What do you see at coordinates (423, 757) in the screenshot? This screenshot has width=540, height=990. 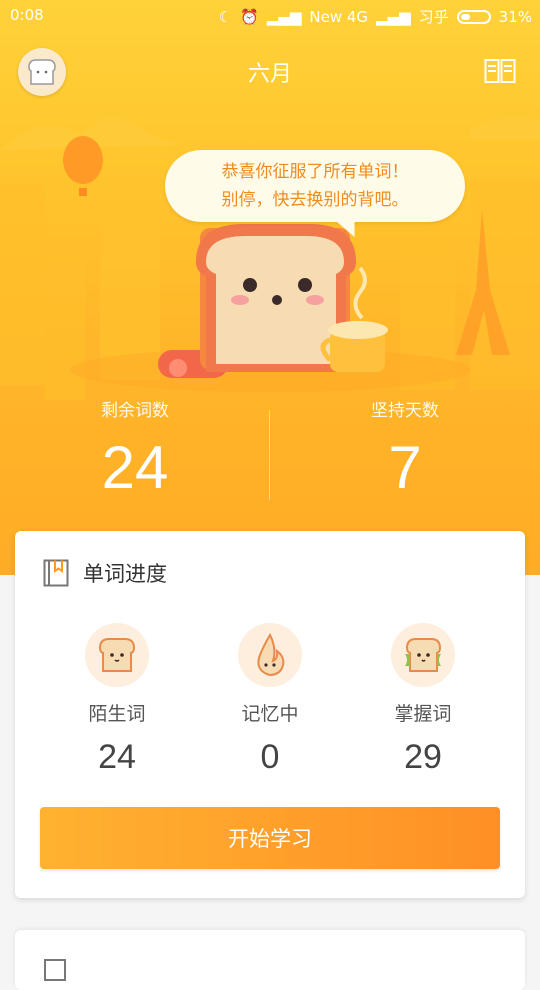 I see `progress-value-mastered: 29` at bounding box center [423, 757].